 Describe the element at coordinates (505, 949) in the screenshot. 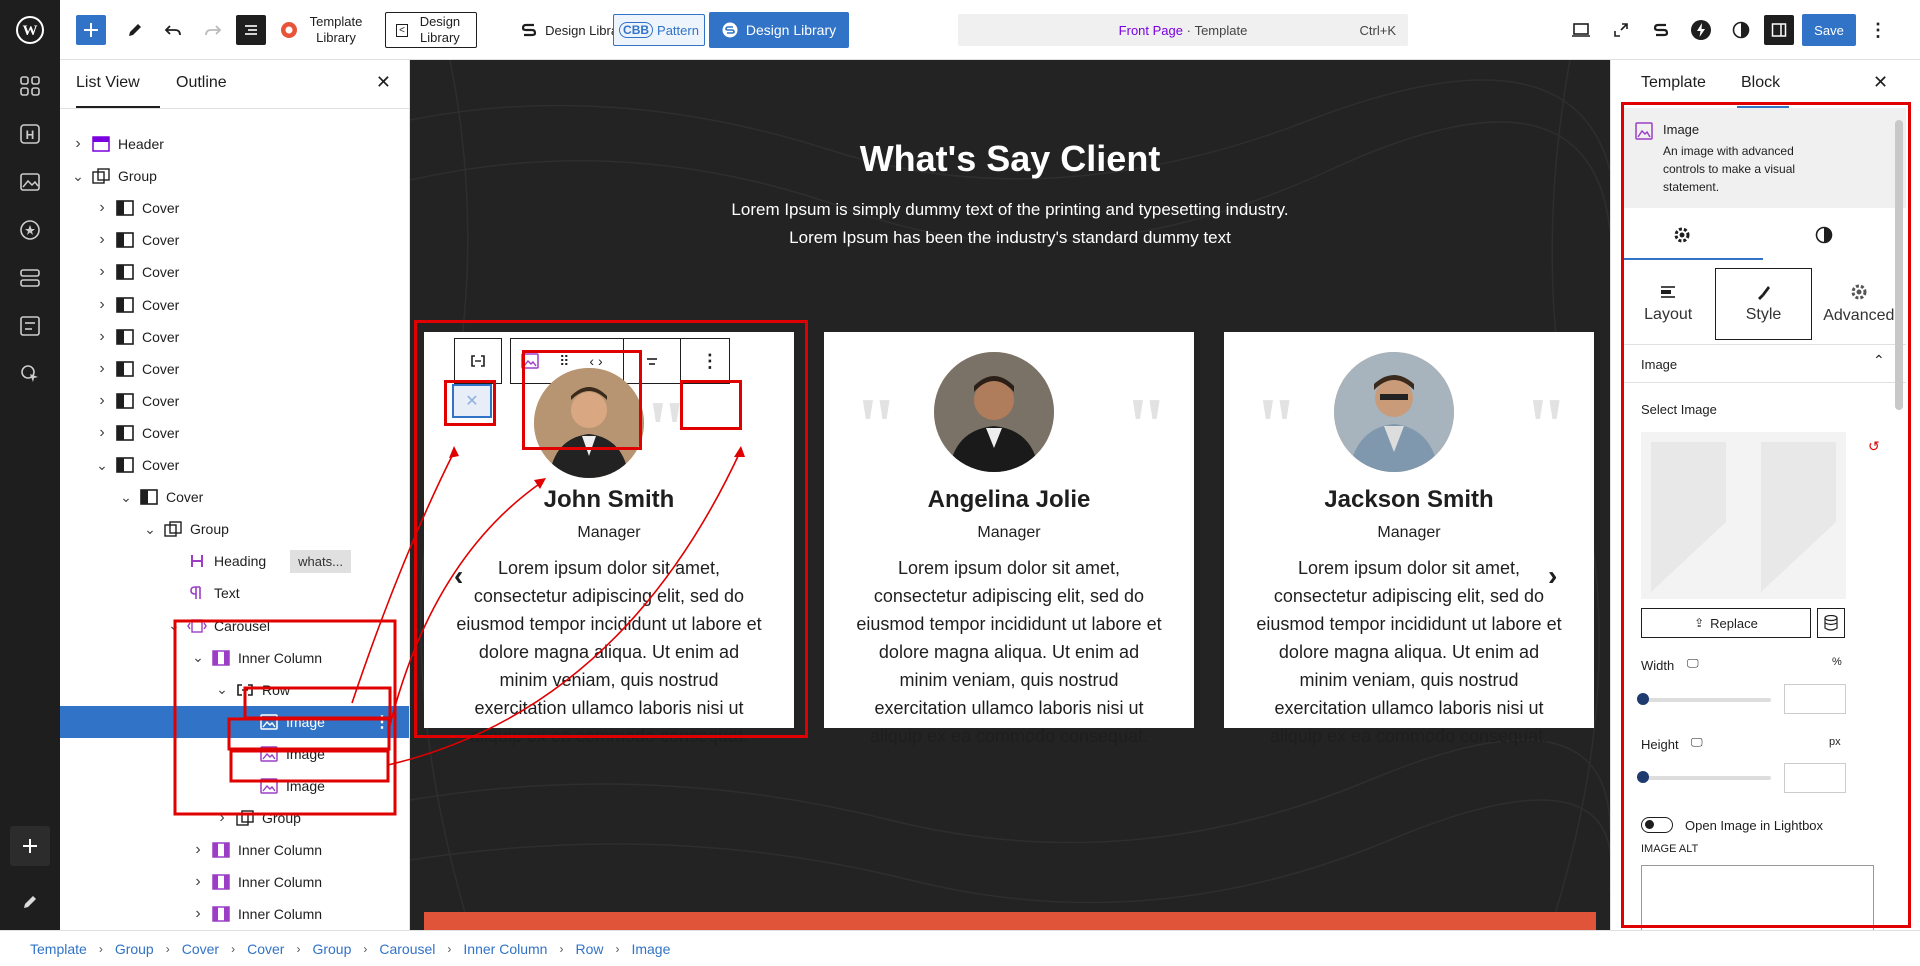

I see `breadcrumb-item: Inner Column` at that location.